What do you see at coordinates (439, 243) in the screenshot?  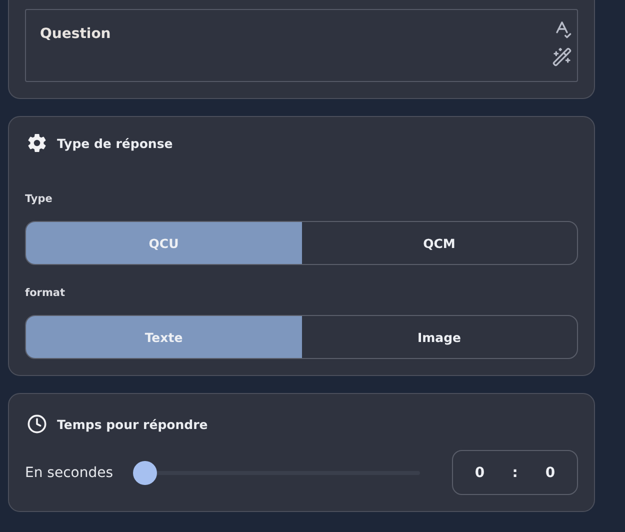 I see `segment-option: QCM` at bounding box center [439, 243].